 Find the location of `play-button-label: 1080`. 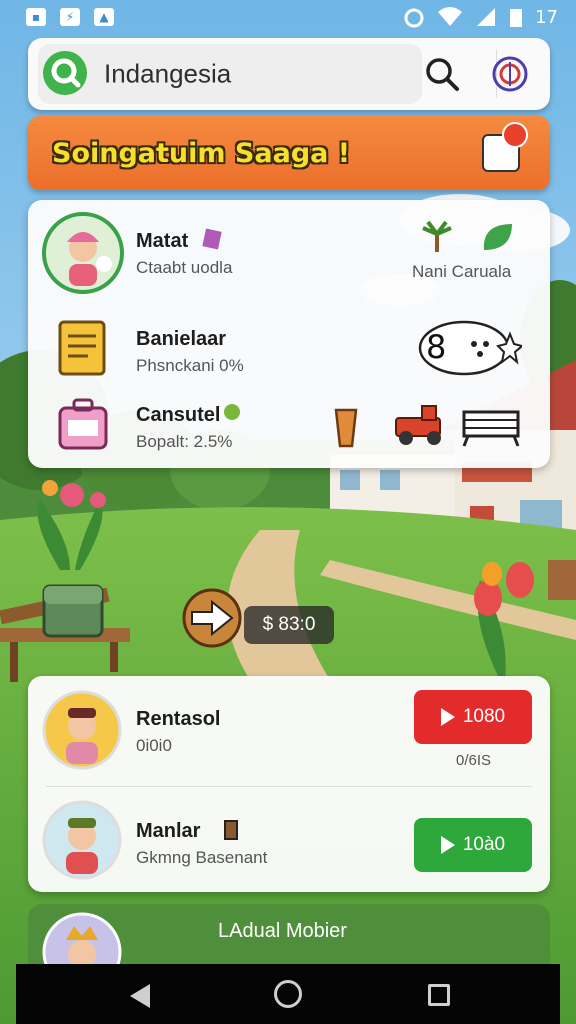

play-button-label: 1080 is located at coordinates (484, 716).